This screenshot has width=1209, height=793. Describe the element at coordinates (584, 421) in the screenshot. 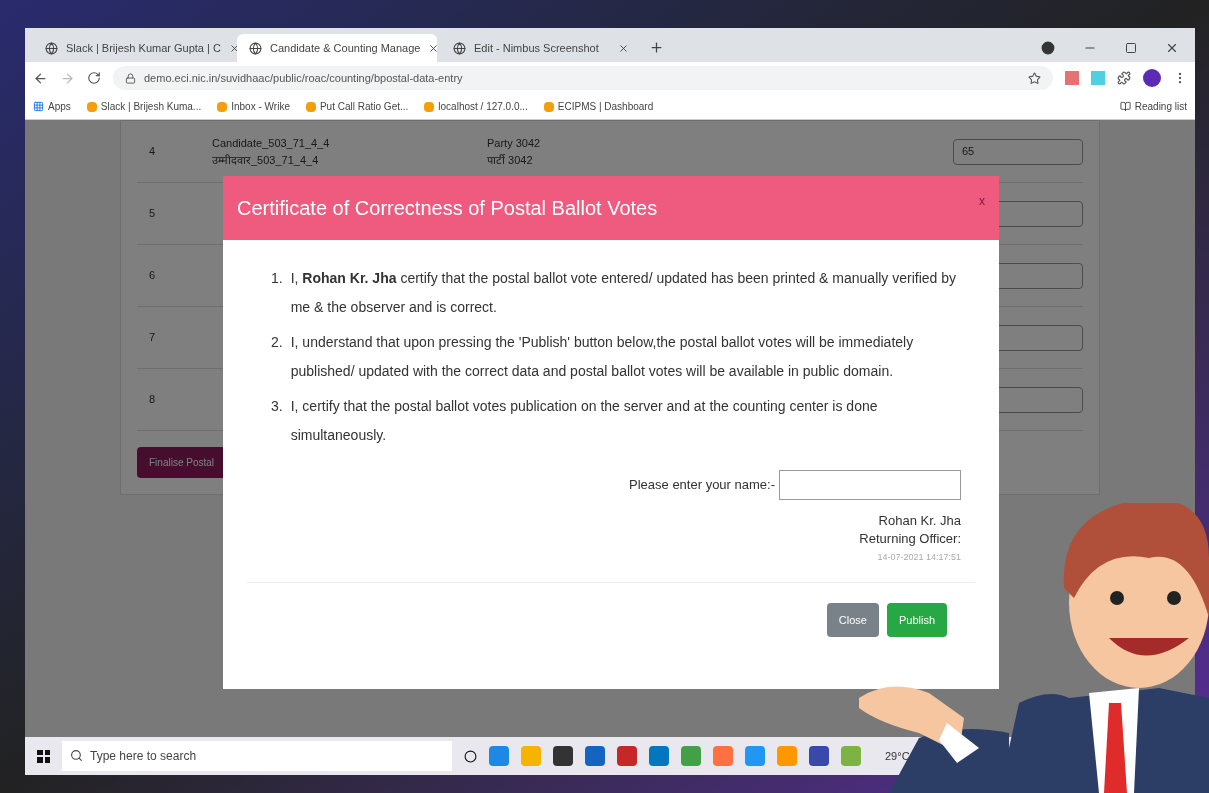

I see `certificate-statement: I, certify that the postal ballot votes publication on the server and at the counting center is done simultaneously.` at that location.